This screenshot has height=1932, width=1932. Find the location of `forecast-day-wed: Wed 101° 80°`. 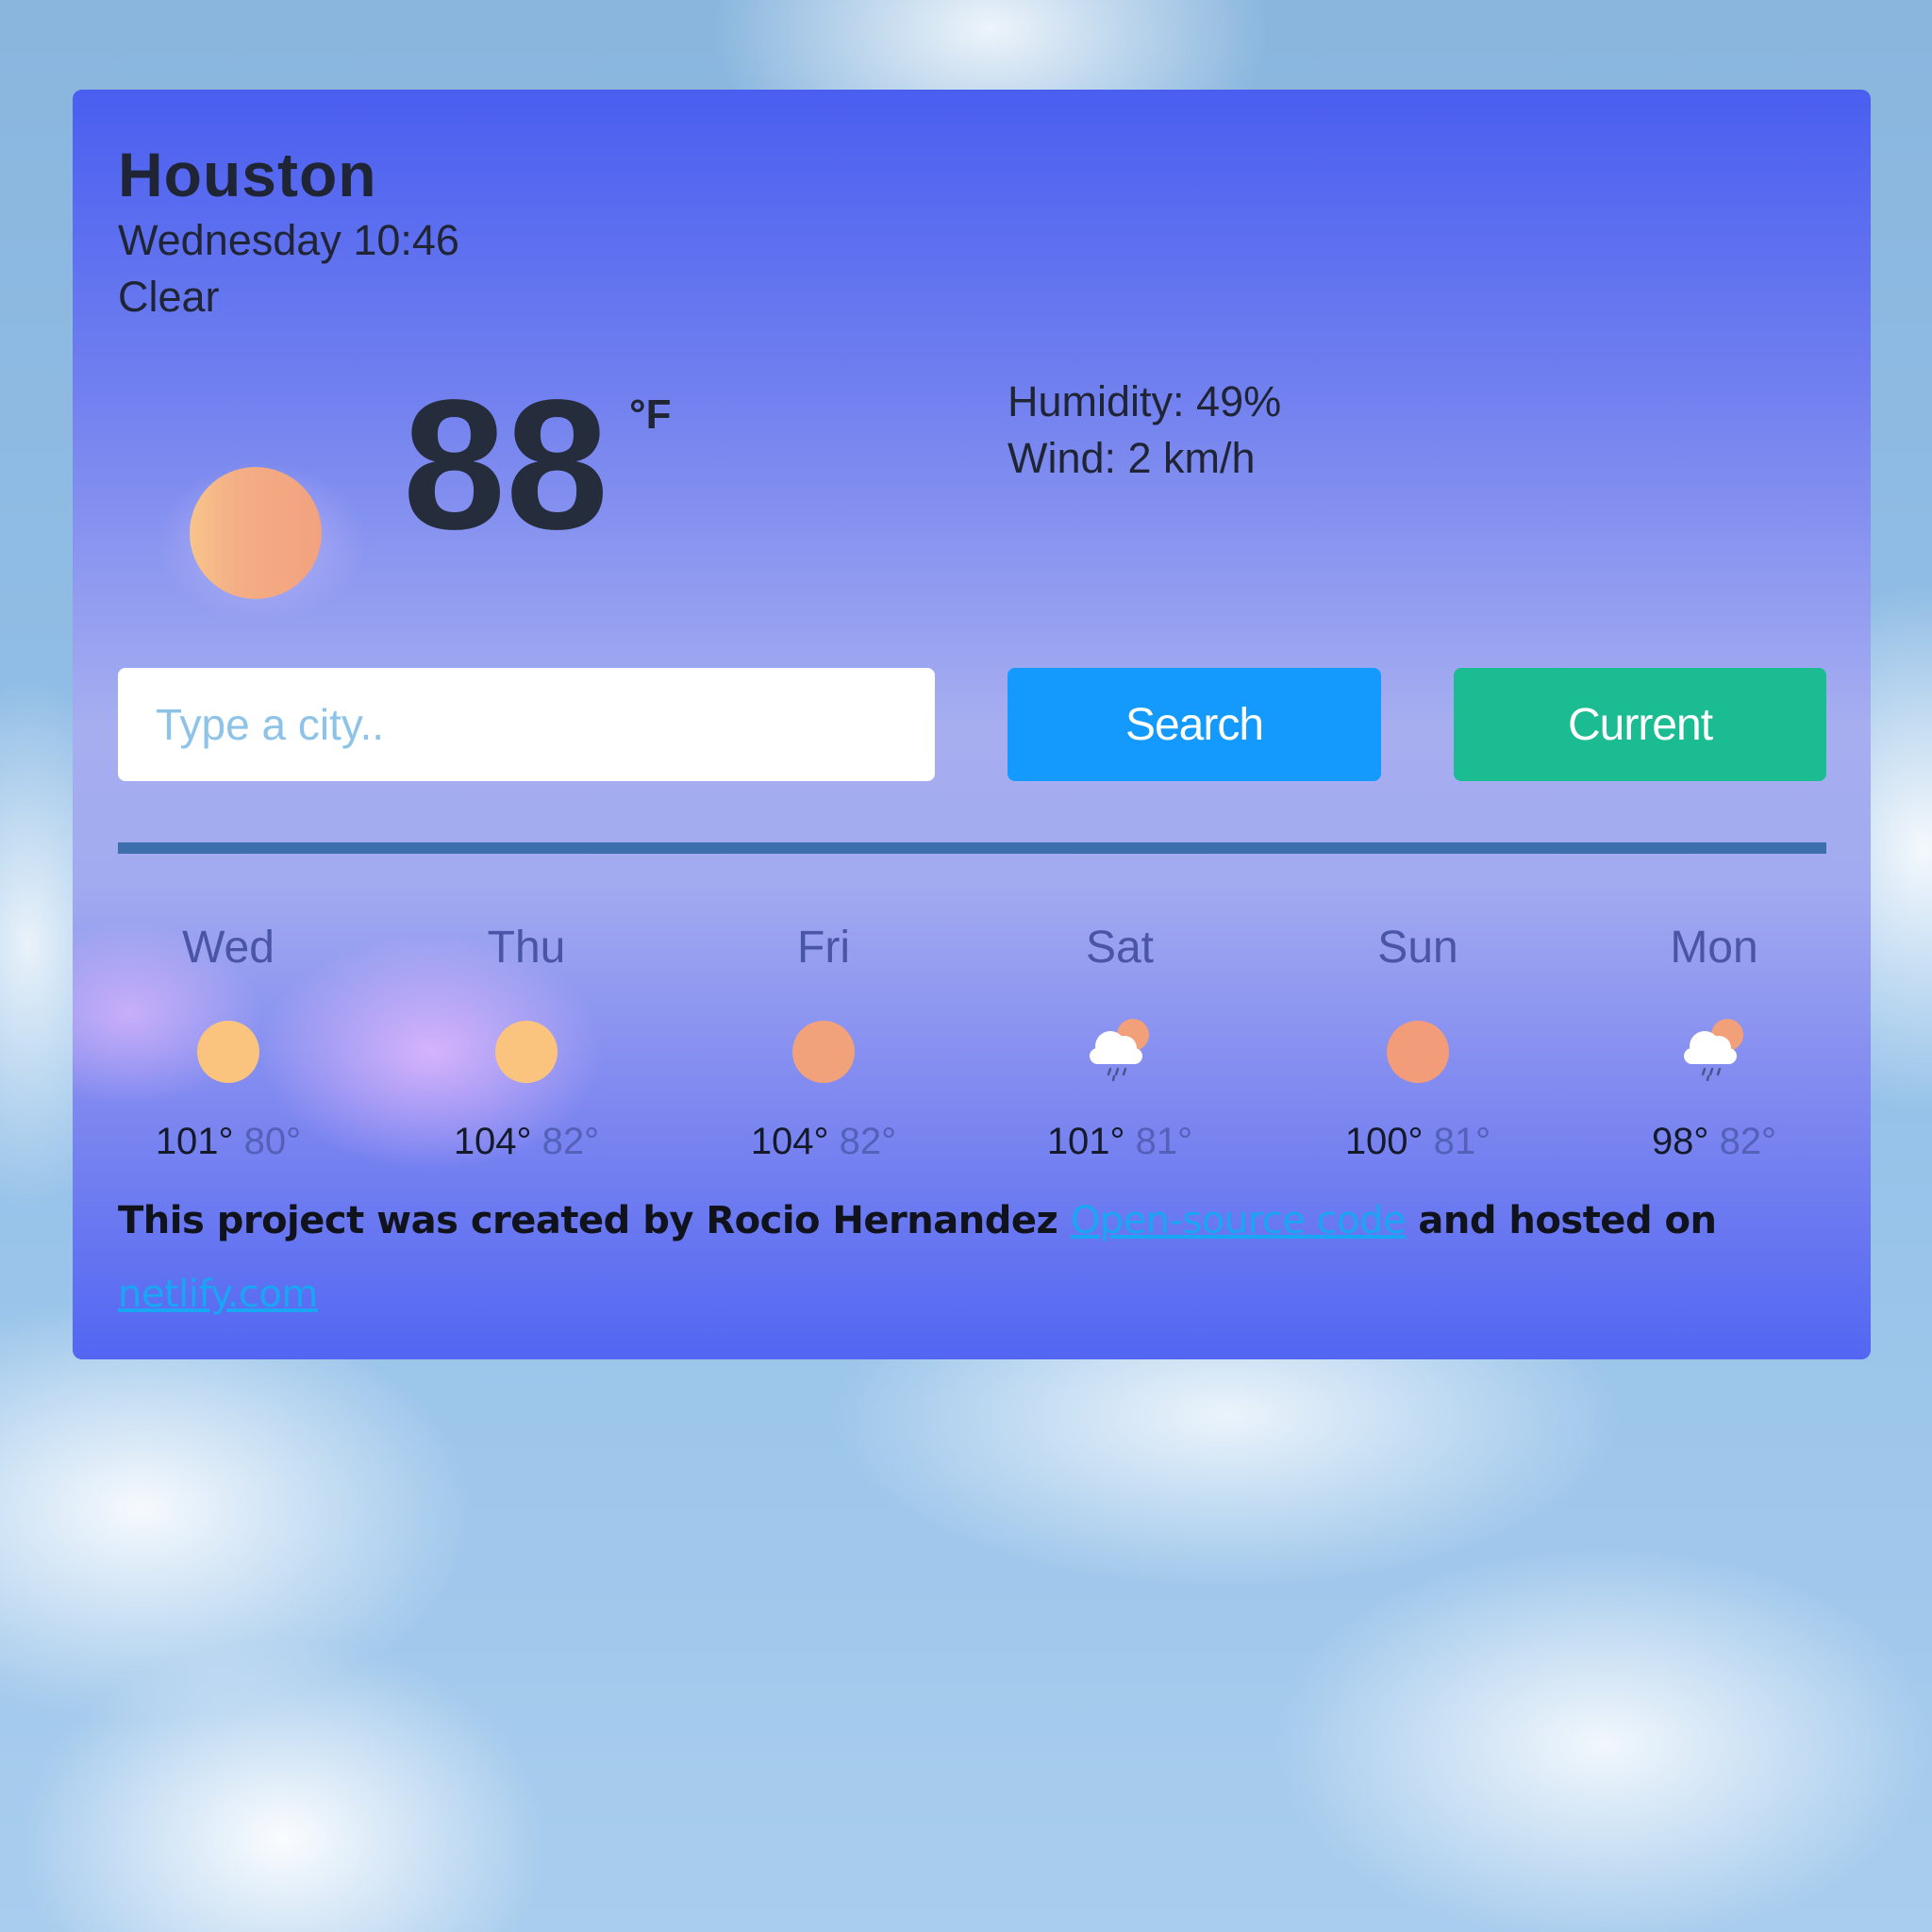

forecast-day-wed: Wed 101° 80° is located at coordinates (228, 1042).